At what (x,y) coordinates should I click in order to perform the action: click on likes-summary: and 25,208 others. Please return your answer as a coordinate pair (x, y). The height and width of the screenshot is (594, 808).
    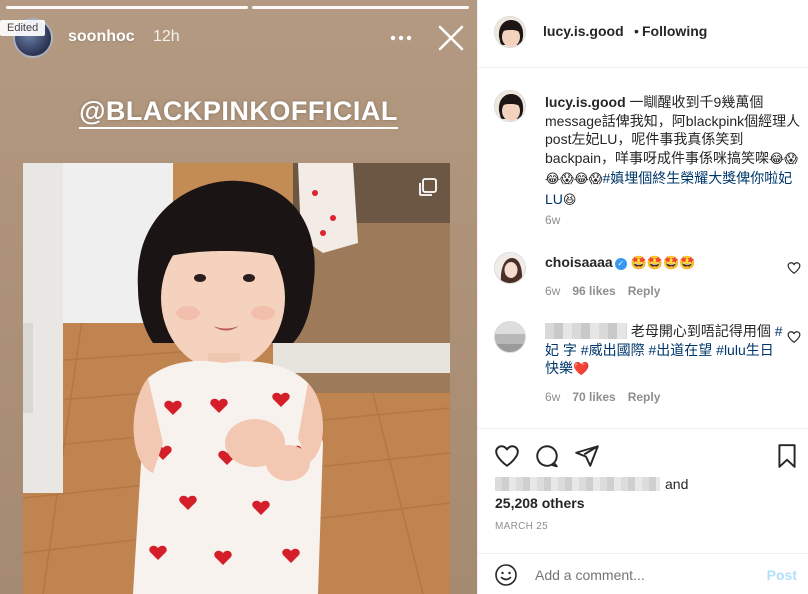
    Looking at the image, I should click on (591, 494).